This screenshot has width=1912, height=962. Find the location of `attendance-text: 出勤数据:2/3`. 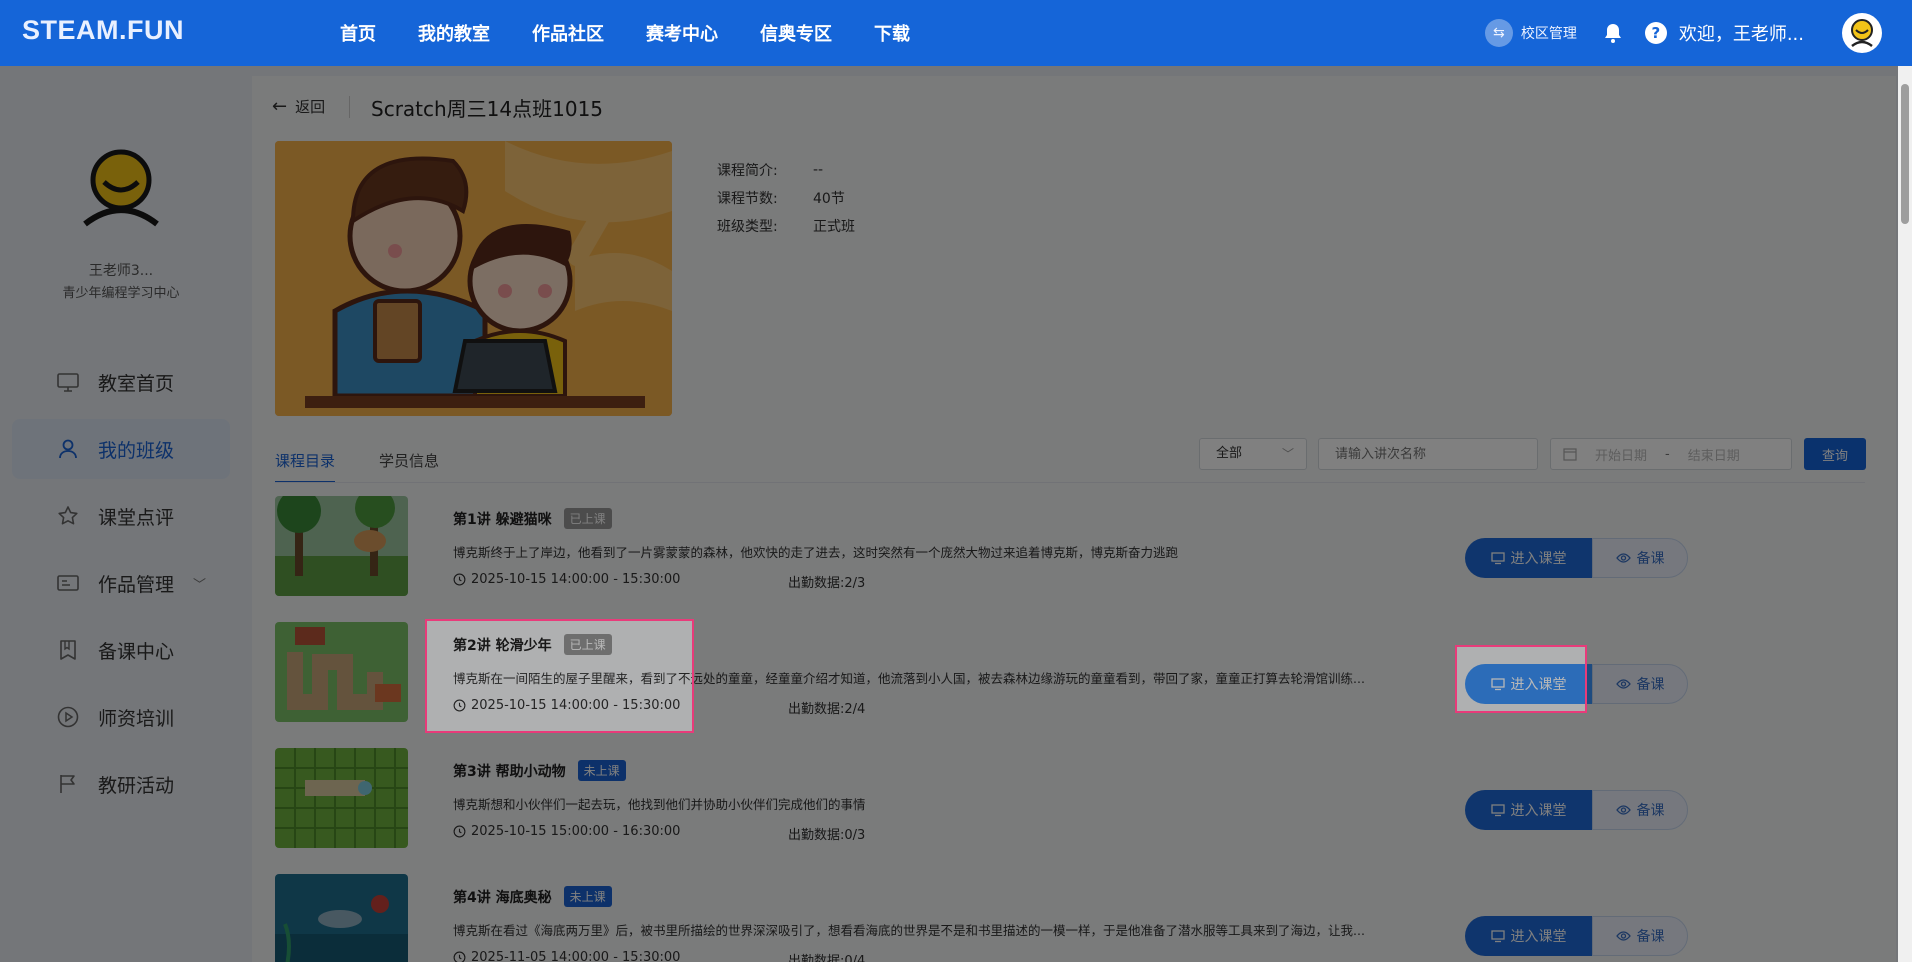

attendance-text: 出勤数据:2/3 is located at coordinates (827, 583).